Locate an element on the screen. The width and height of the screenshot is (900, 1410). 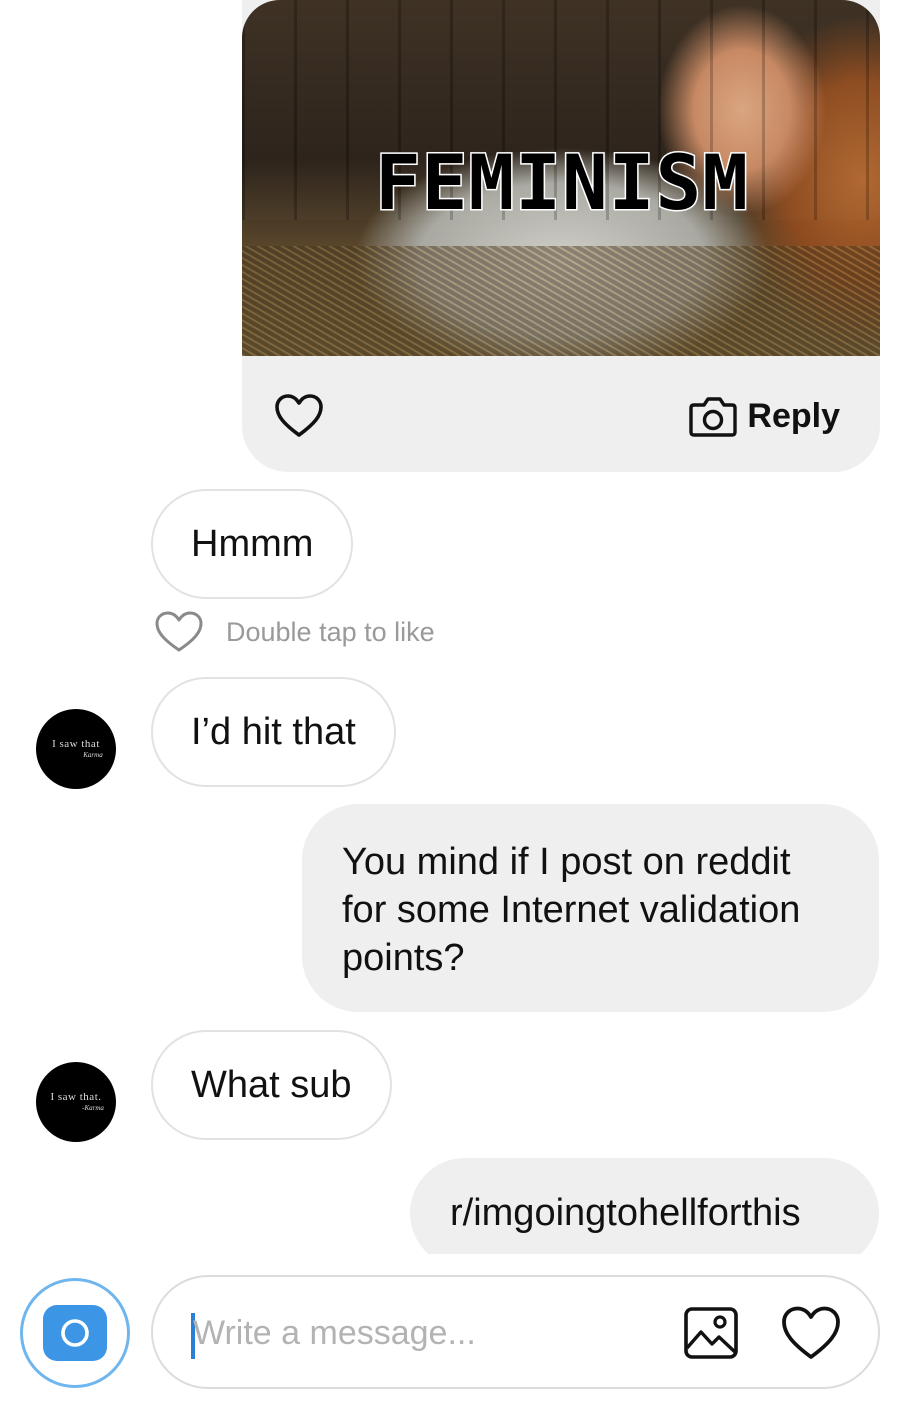
message-input is located at coordinates (433, 1333).